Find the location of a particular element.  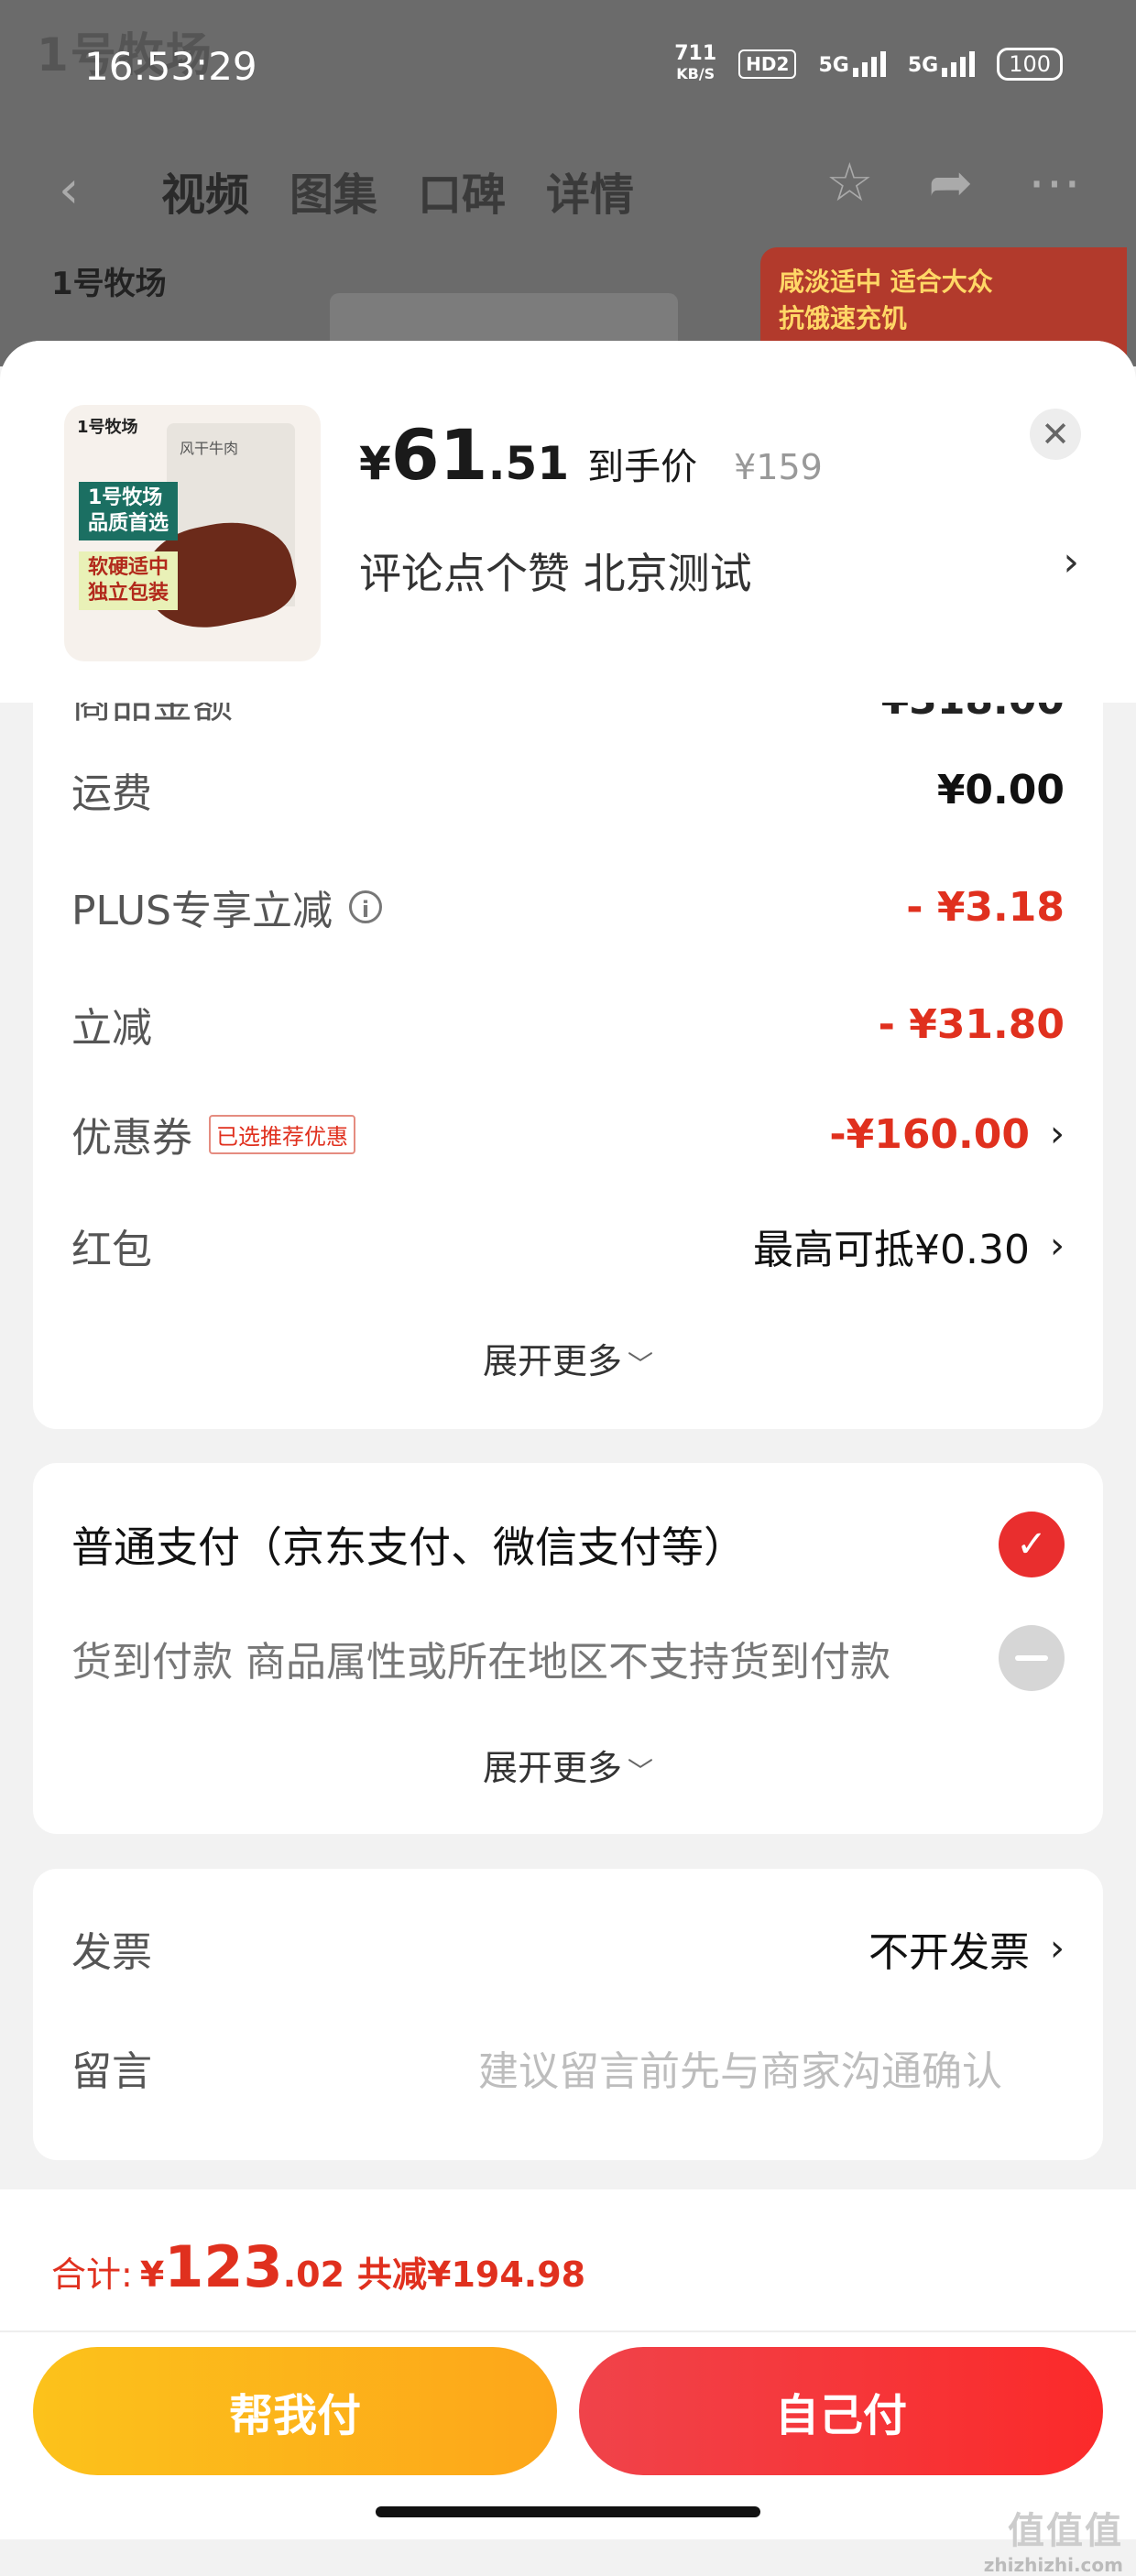

payment-normal-label: 普通支付（京东支付、微信支付等） is located at coordinates (408, 1548).